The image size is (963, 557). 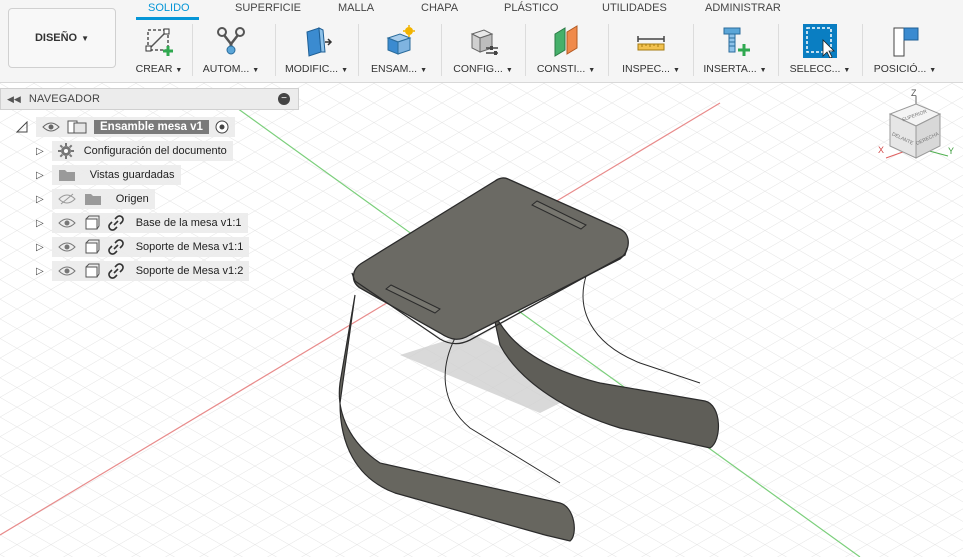 I want to click on tab-utilidades: UTILIDADES, so click(x=634, y=8).